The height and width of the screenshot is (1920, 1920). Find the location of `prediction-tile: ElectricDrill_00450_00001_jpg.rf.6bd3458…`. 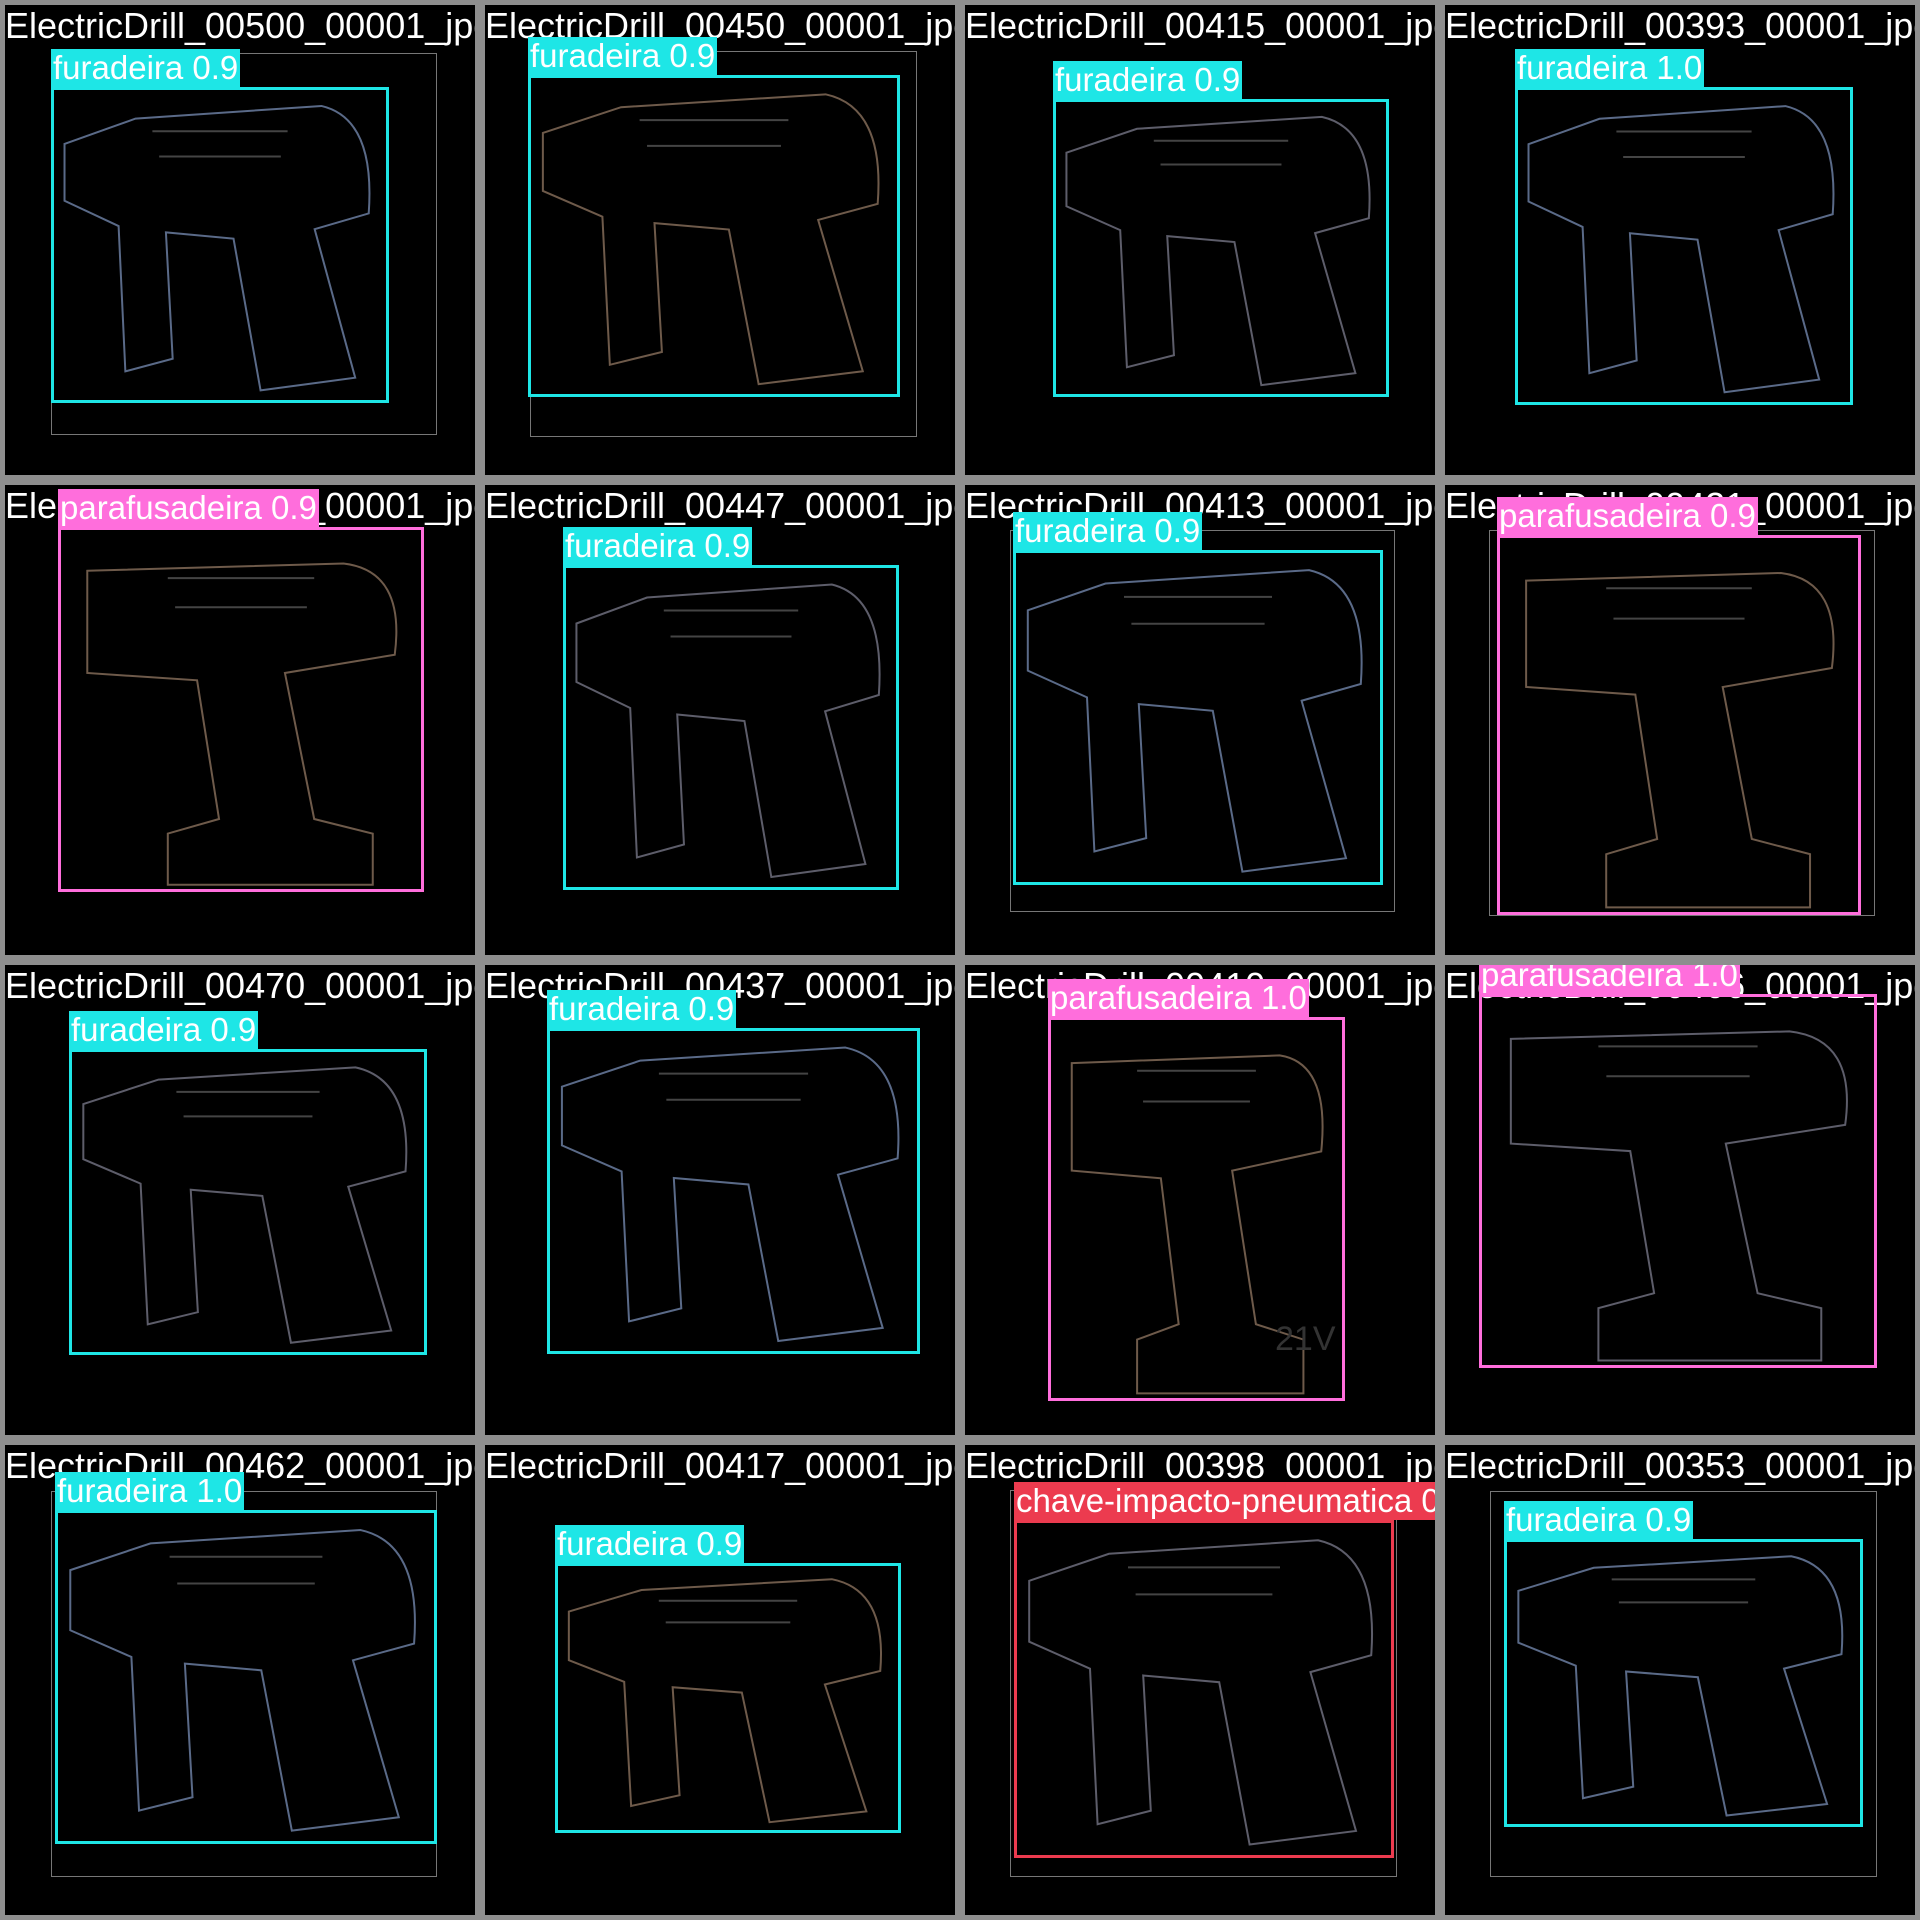

prediction-tile: ElectricDrill_00450_00001_jpg.rf.6bd3458… is located at coordinates (720, 240).